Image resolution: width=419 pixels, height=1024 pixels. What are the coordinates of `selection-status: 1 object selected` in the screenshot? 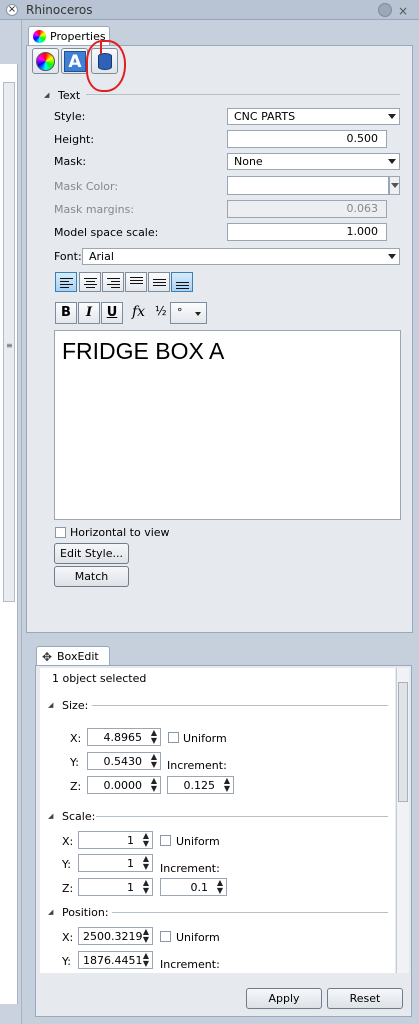 It's located at (99, 678).